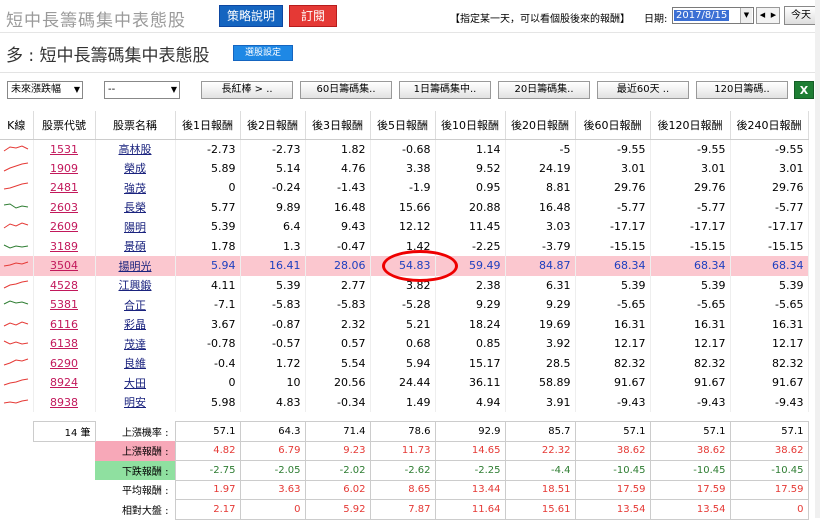  Describe the element at coordinates (470, 168) in the screenshot. I see `return-cell: 9.52` at that location.